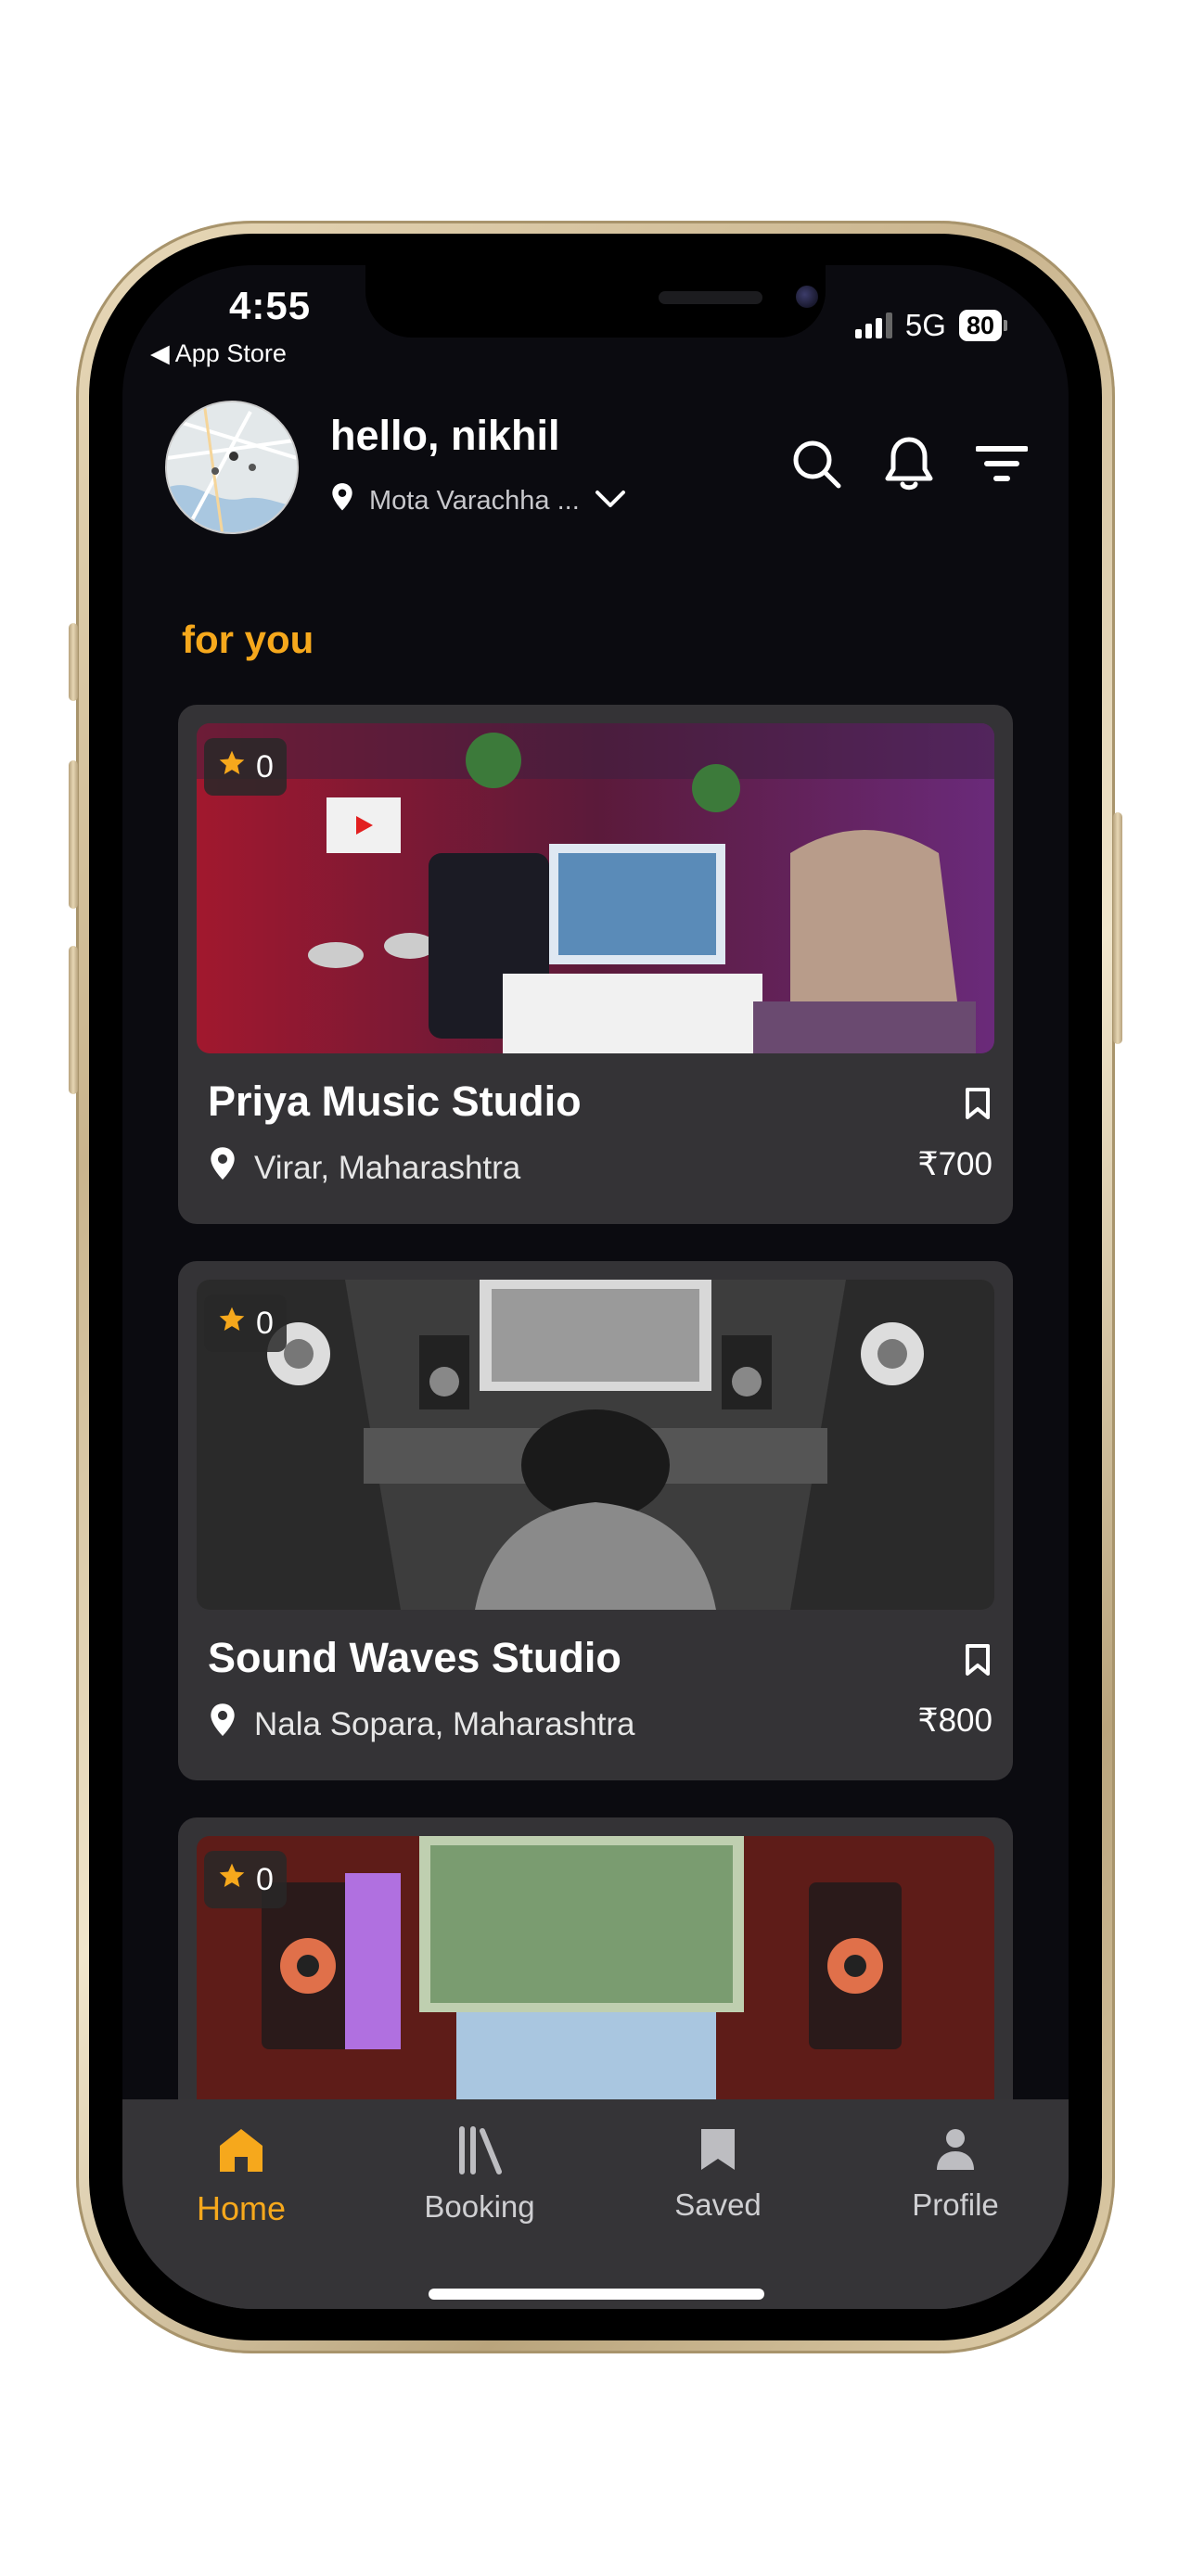  Describe the element at coordinates (270, 306) in the screenshot. I see `status-time: 4:55` at that location.